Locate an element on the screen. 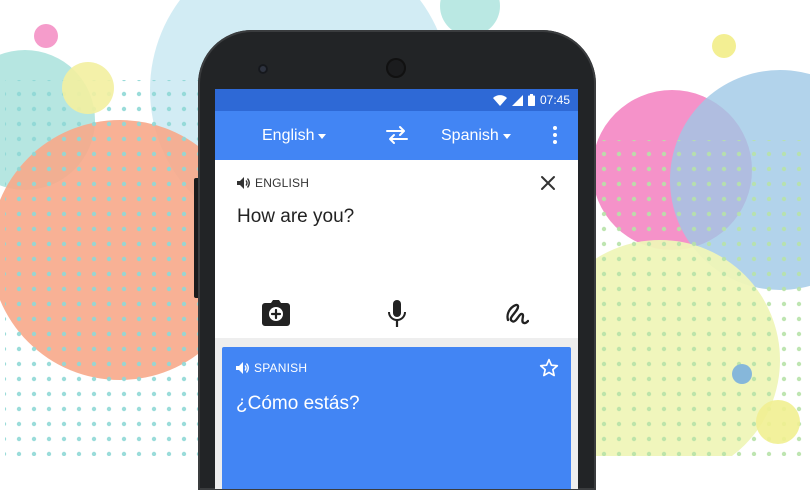  source-language-heading: ENGLISH is located at coordinates (273, 183).